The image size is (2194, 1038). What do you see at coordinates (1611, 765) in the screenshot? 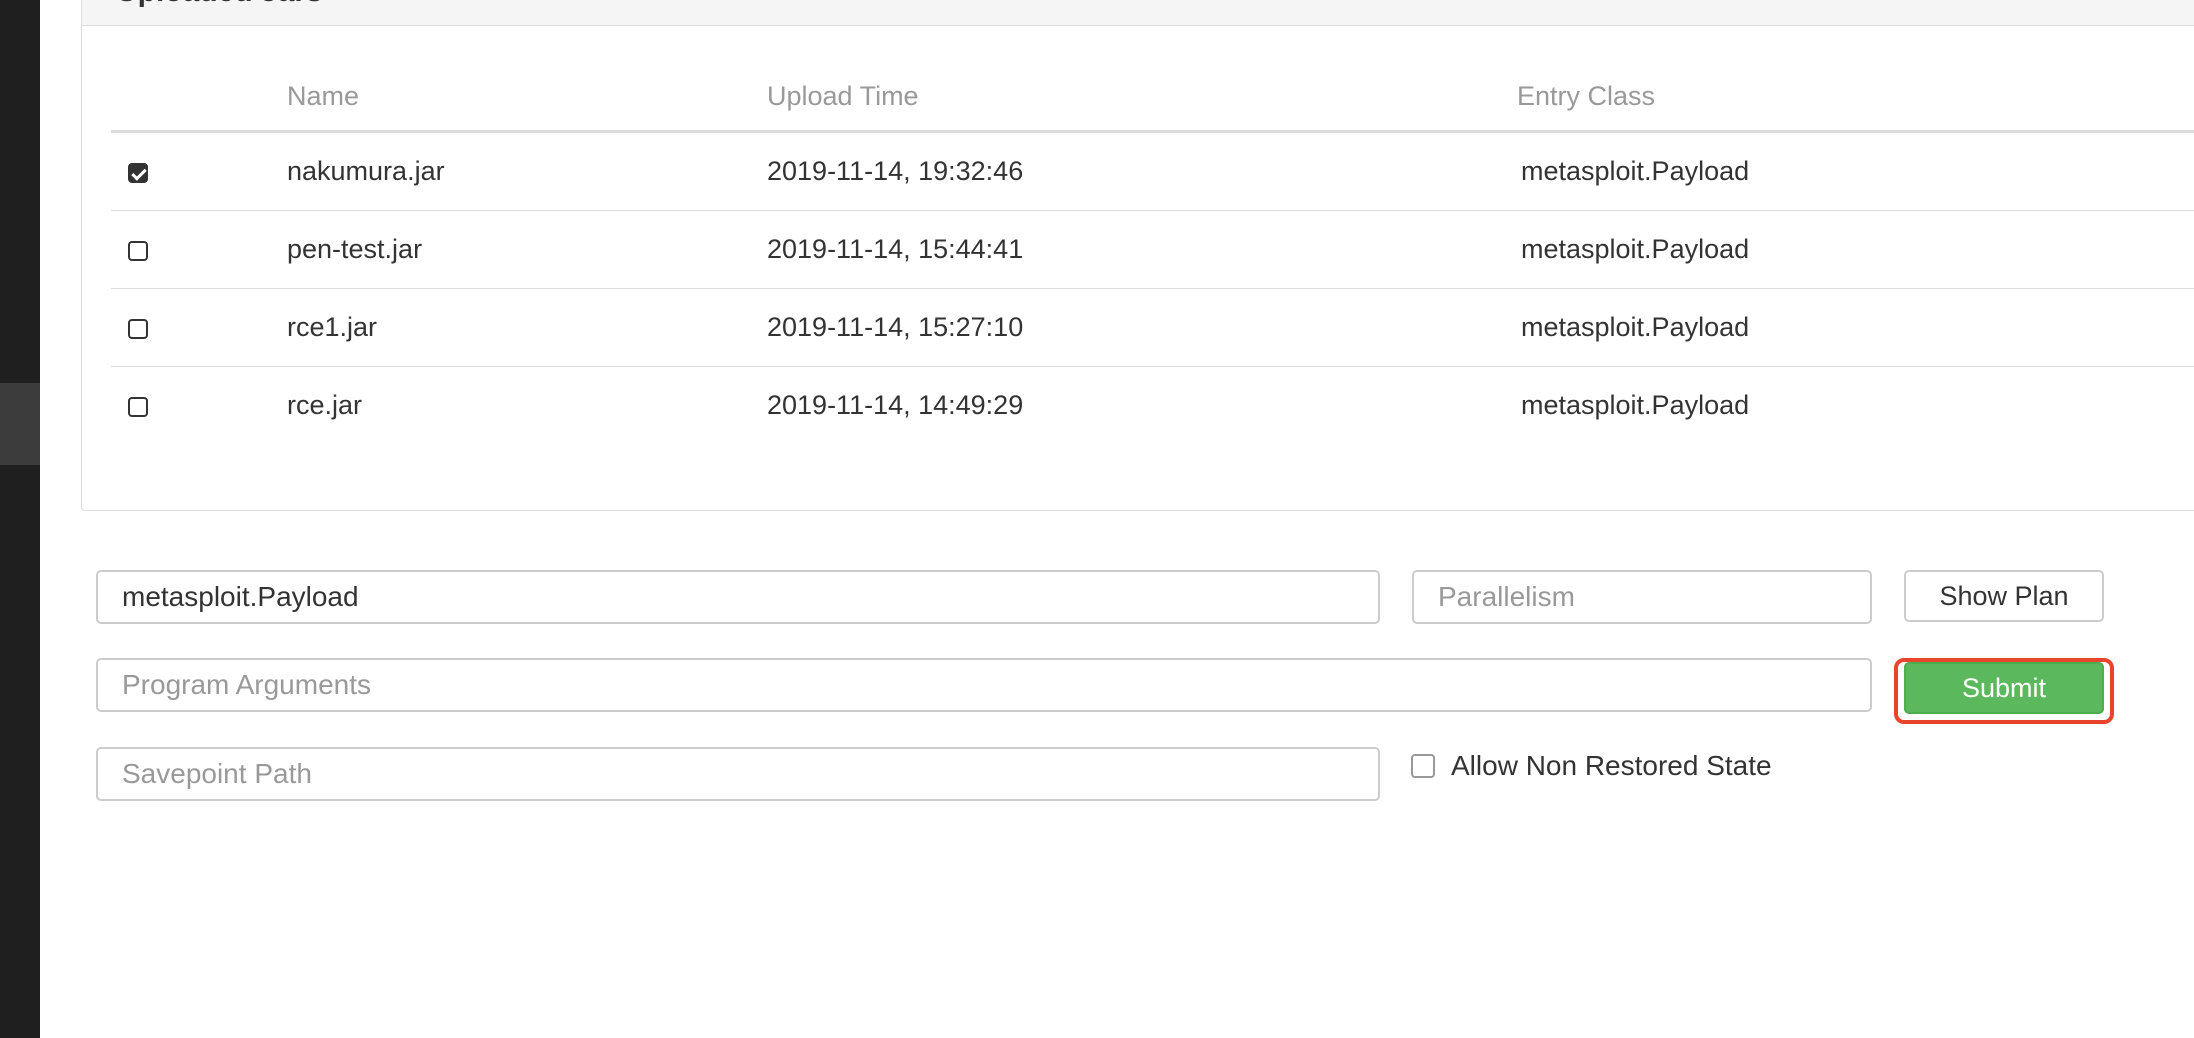
I see `allow-non-restored-state-label: Allow Non Restored State` at bounding box center [1611, 765].